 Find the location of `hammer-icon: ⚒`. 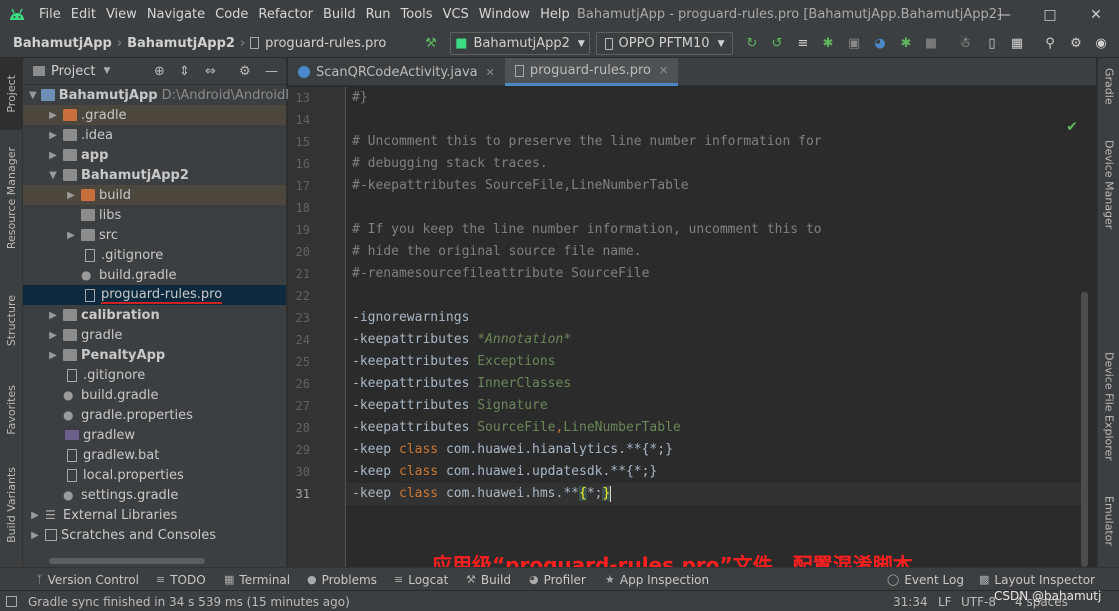

hammer-icon: ⚒ is located at coordinates (431, 43).